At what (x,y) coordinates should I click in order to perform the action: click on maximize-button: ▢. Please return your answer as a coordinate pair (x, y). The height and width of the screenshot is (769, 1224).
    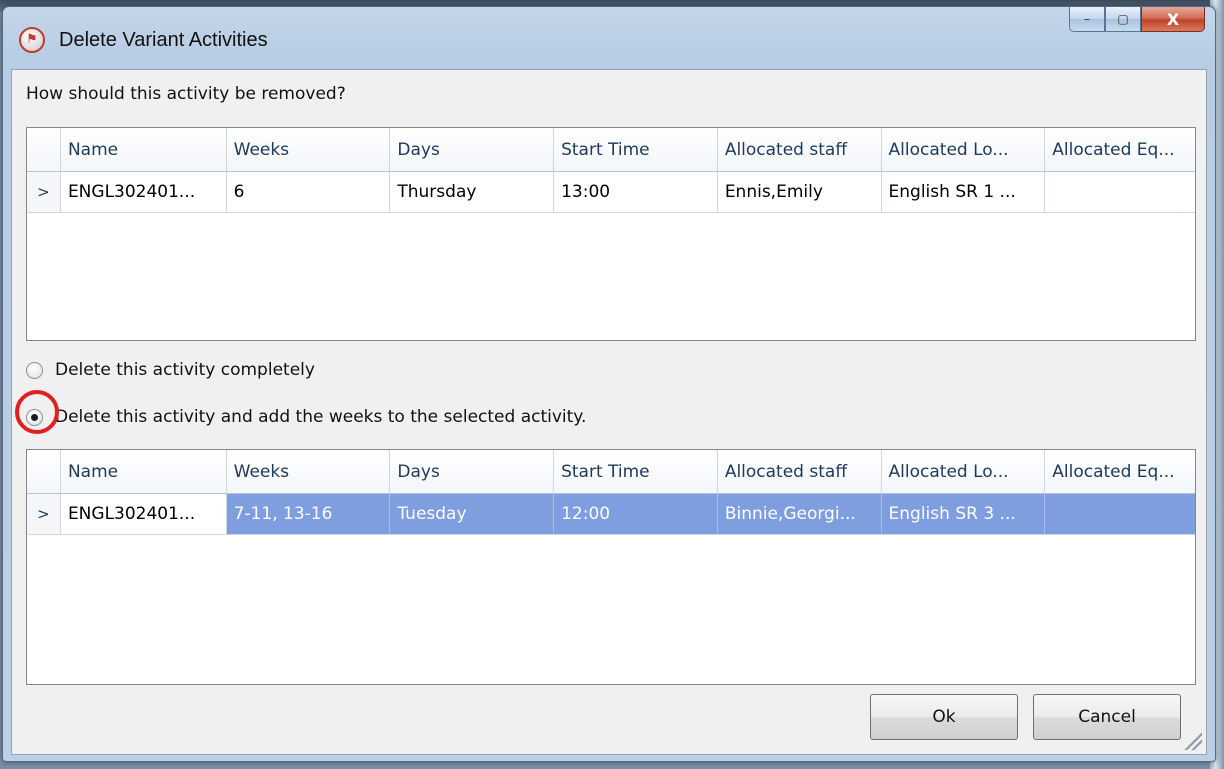
    Looking at the image, I should click on (1123, 19).